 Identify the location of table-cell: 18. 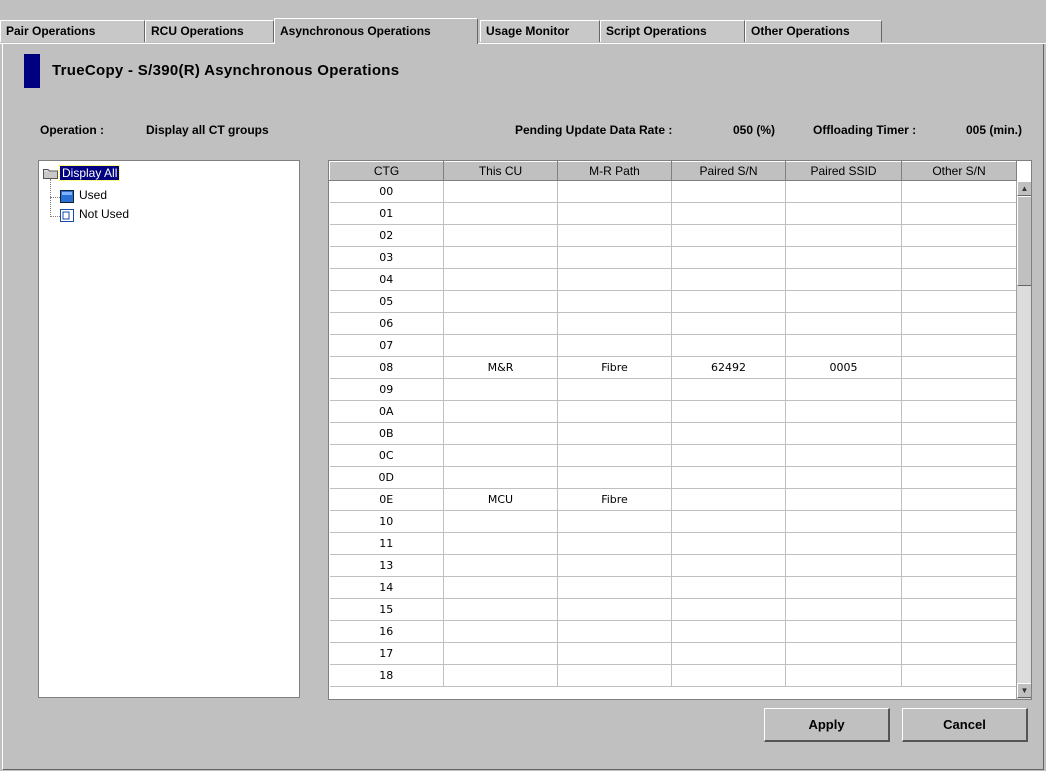
(386, 675).